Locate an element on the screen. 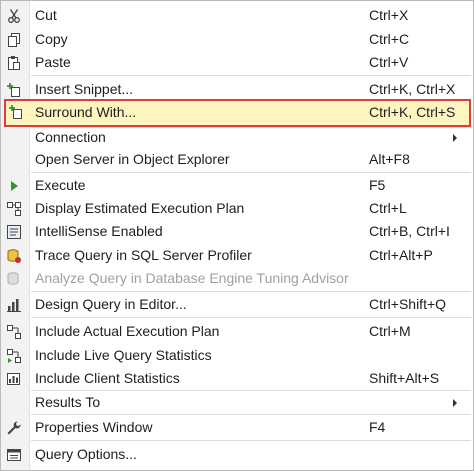 The height and width of the screenshot is (471, 474). menu-item-include-client-stats: Include Client Statistics Shift+Alt+S is located at coordinates (237, 378).